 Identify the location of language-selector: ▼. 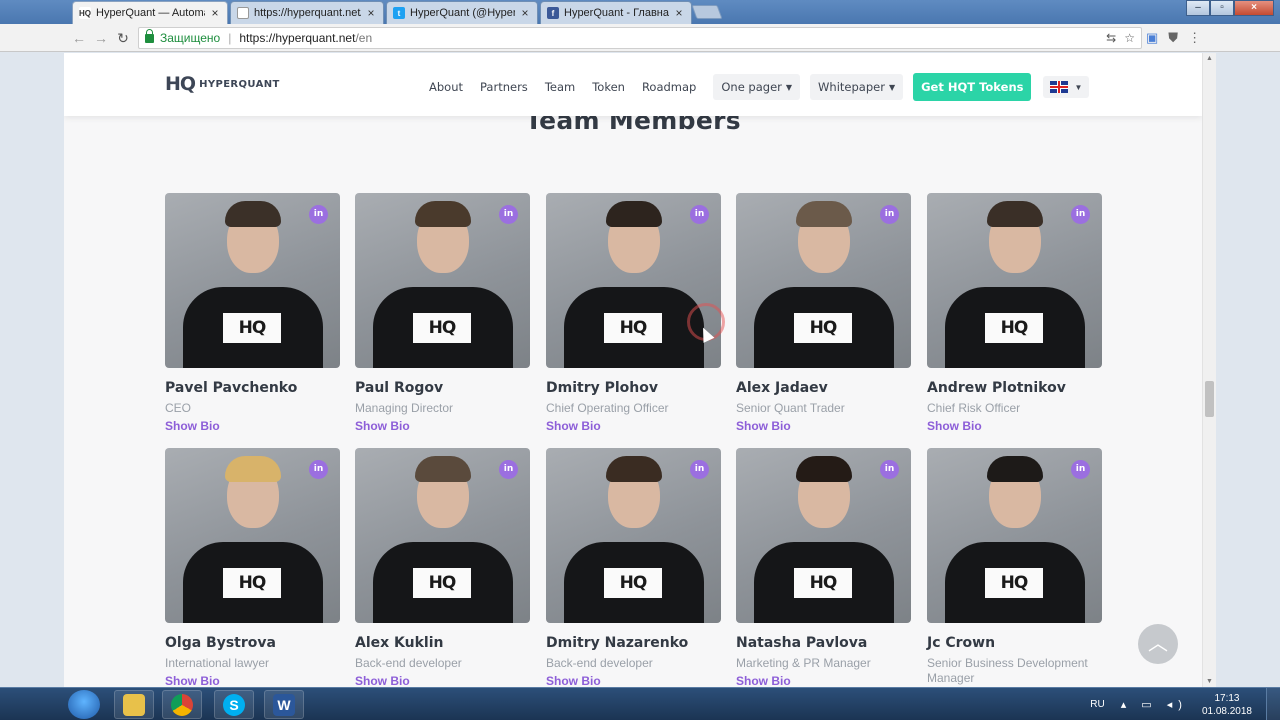
(1066, 87).